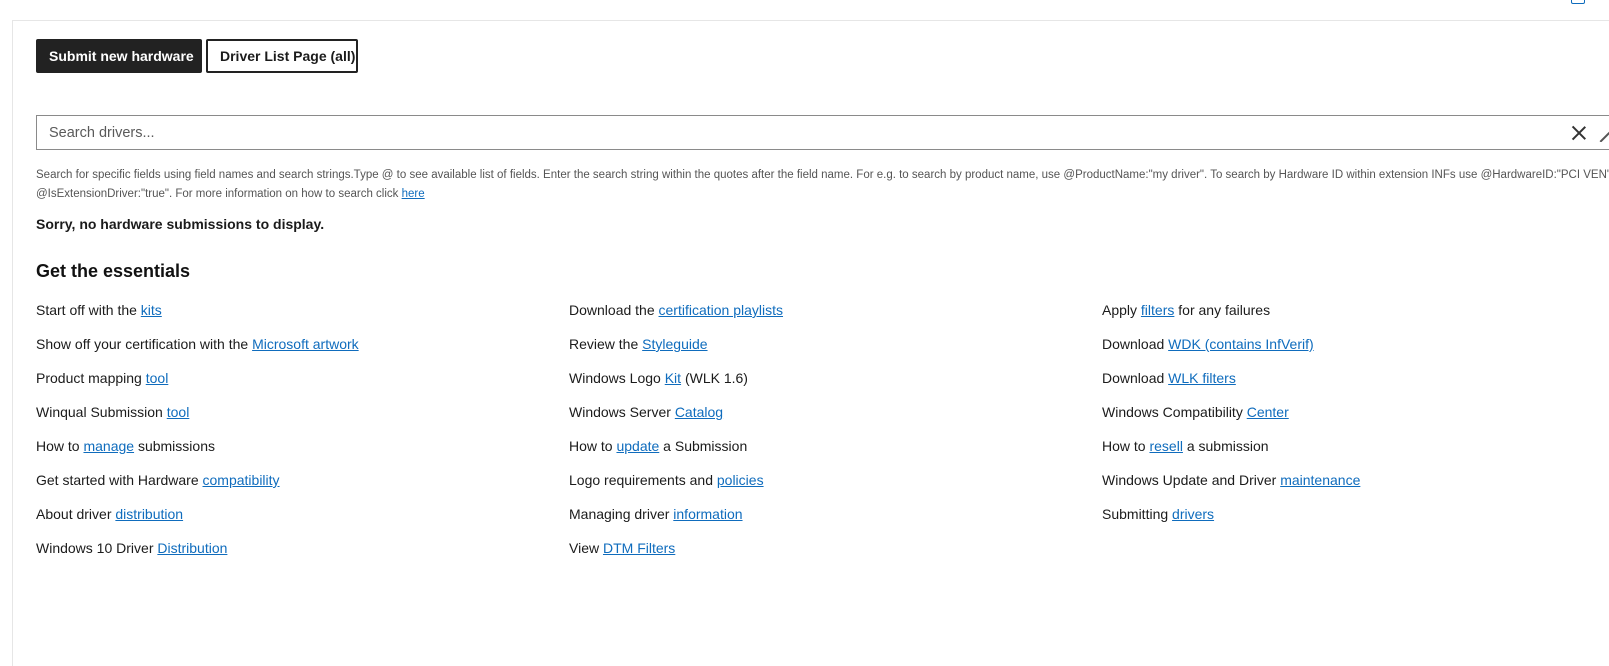 Image resolution: width=1609 pixels, height=666 pixels. What do you see at coordinates (1578, 2) in the screenshot?
I see `window-icon` at bounding box center [1578, 2].